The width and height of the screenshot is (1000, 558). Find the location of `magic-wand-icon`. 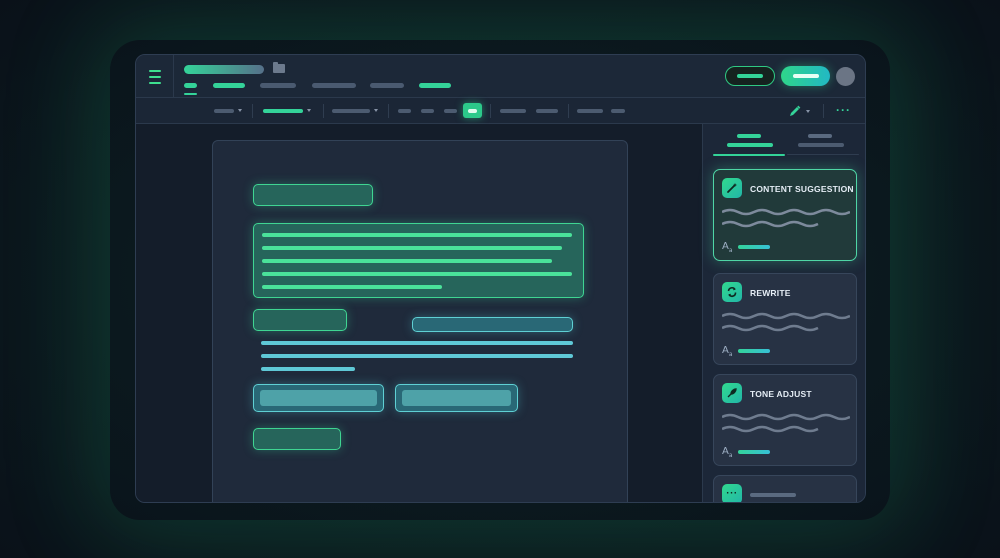

magic-wand-icon is located at coordinates (732, 188).